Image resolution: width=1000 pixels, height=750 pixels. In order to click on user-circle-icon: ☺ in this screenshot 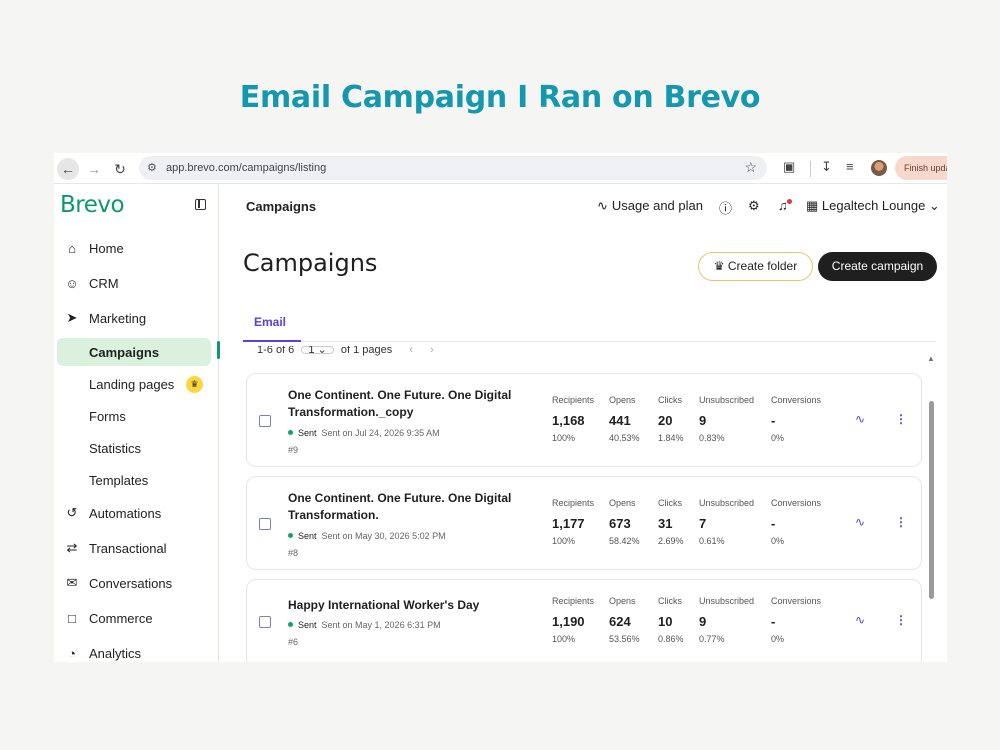, I will do `click(72, 283)`.